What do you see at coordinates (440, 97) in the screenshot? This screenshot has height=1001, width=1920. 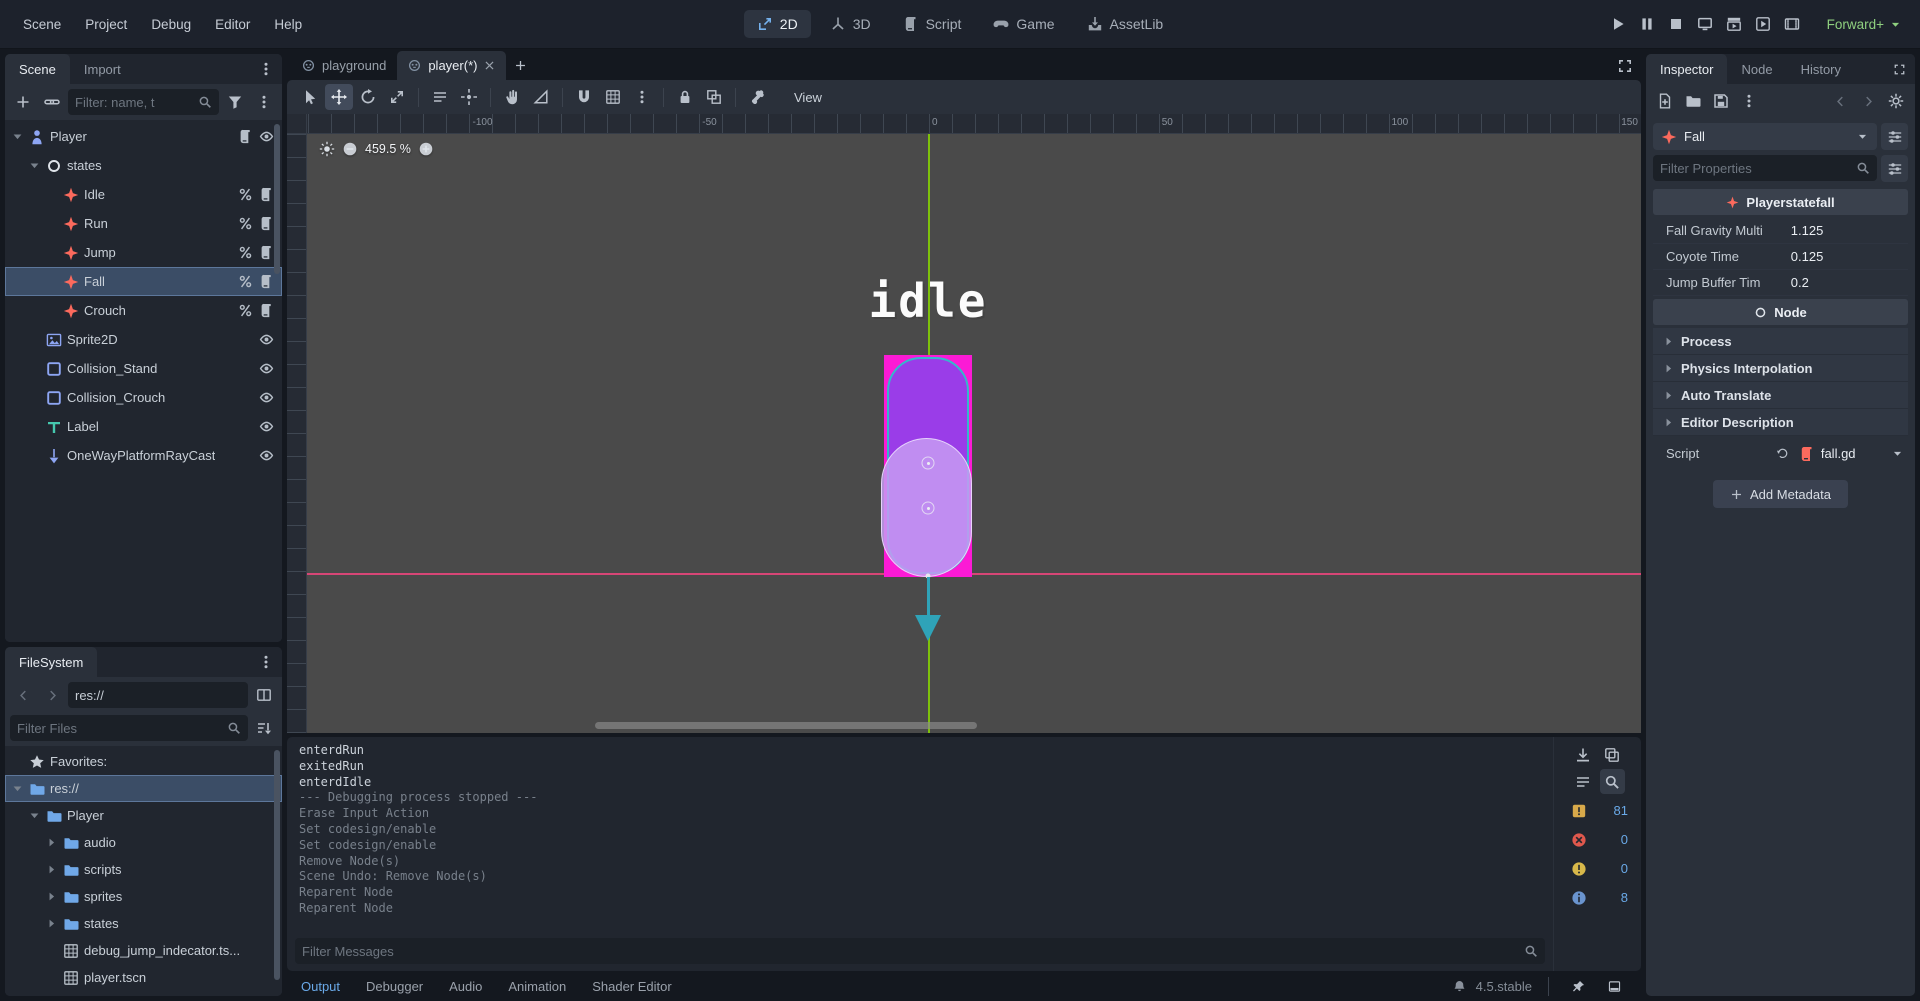 I see `list-select-tool` at bounding box center [440, 97].